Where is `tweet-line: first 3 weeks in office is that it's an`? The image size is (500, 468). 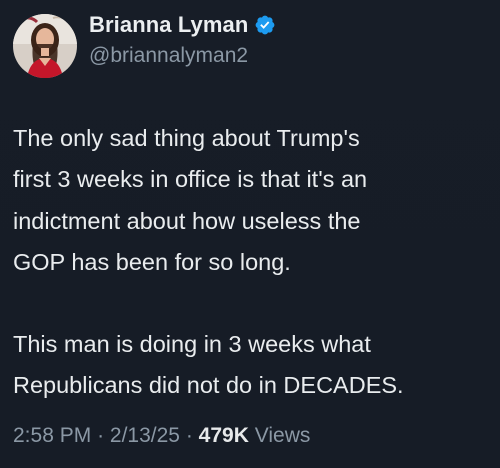 tweet-line: first 3 weeks in office is that it's an is located at coordinates (190, 179).